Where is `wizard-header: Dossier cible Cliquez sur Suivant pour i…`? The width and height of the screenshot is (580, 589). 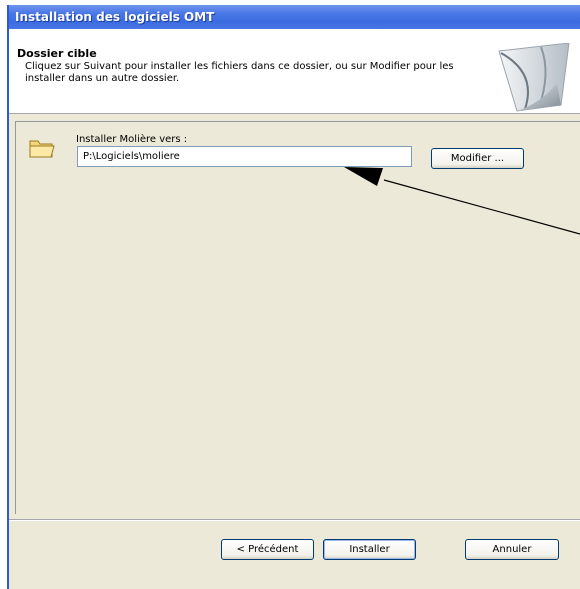
wizard-header: Dossier cible Cliquez sur Suivant pour i… is located at coordinates (294, 71).